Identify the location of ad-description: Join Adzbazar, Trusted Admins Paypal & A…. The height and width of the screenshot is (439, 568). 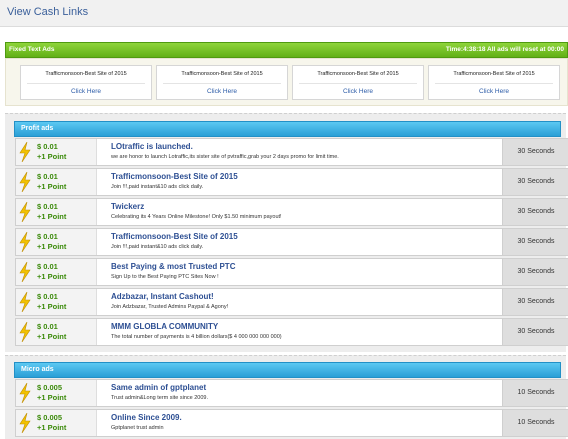
(170, 307).